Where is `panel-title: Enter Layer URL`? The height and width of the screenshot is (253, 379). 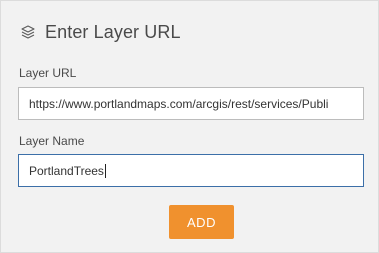 panel-title: Enter Layer URL is located at coordinates (113, 31).